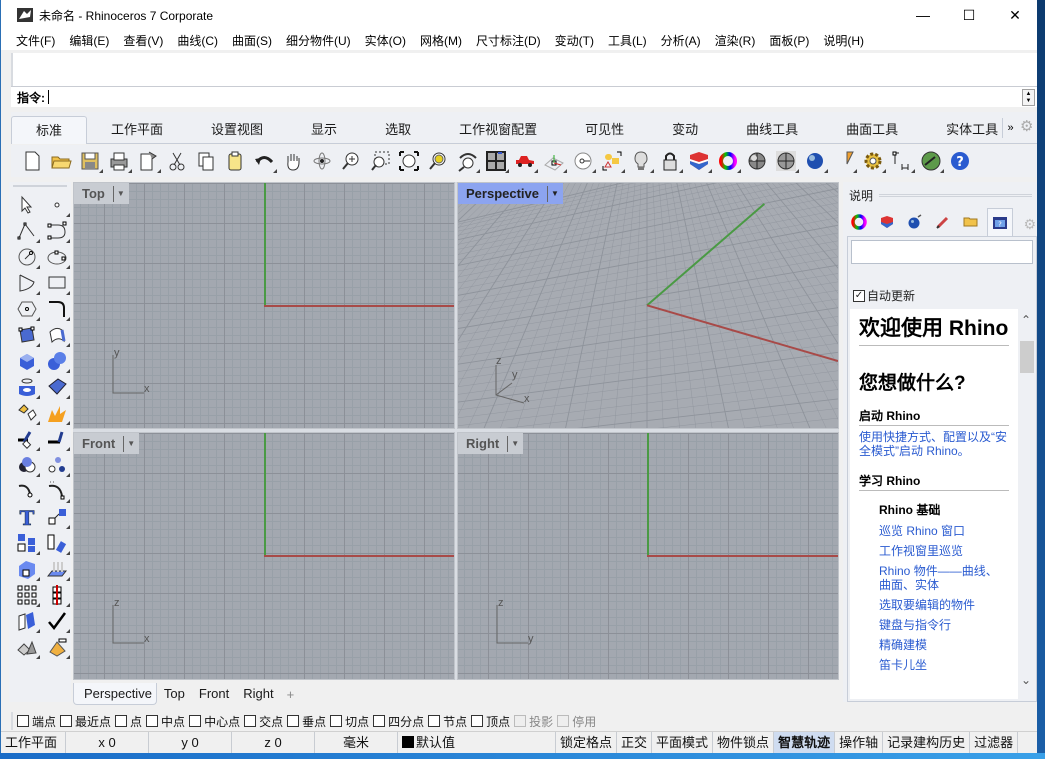 The width and height of the screenshot is (1045, 759). What do you see at coordinates (635, 742) in the screenshot?
I see `status-toggle: 正交` at bounding box center [635, 742].